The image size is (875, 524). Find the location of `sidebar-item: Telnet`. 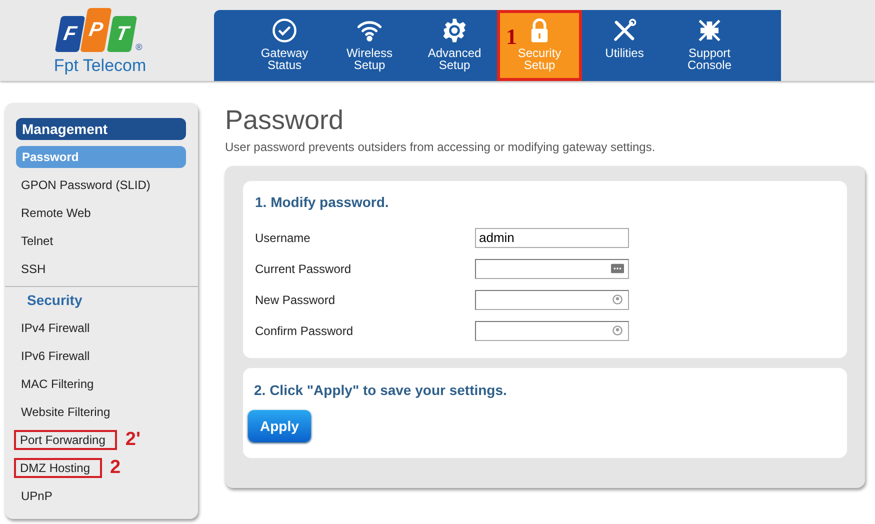

sidebar-item: Telnet is located at coordinates (37, 241).